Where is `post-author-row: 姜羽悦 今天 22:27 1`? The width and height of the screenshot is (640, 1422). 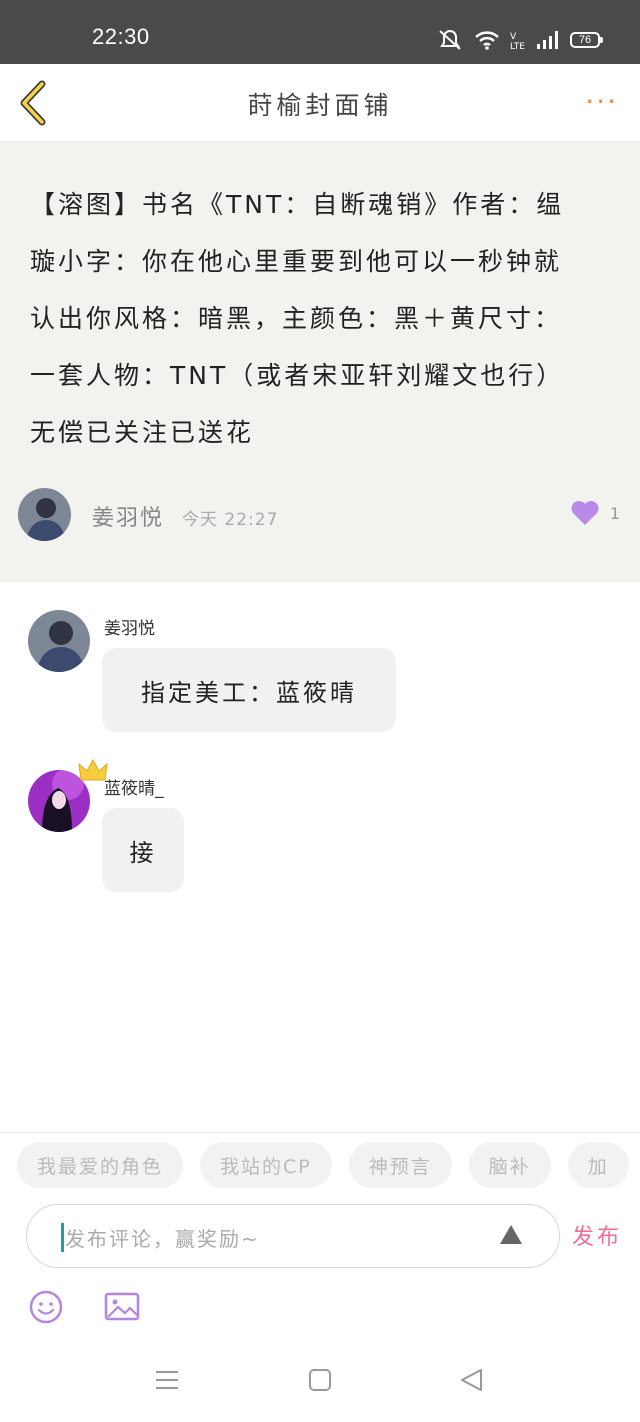
post-author-row: 姜羽悦 今天 22:27 1 is located at coordinates (319, 515).